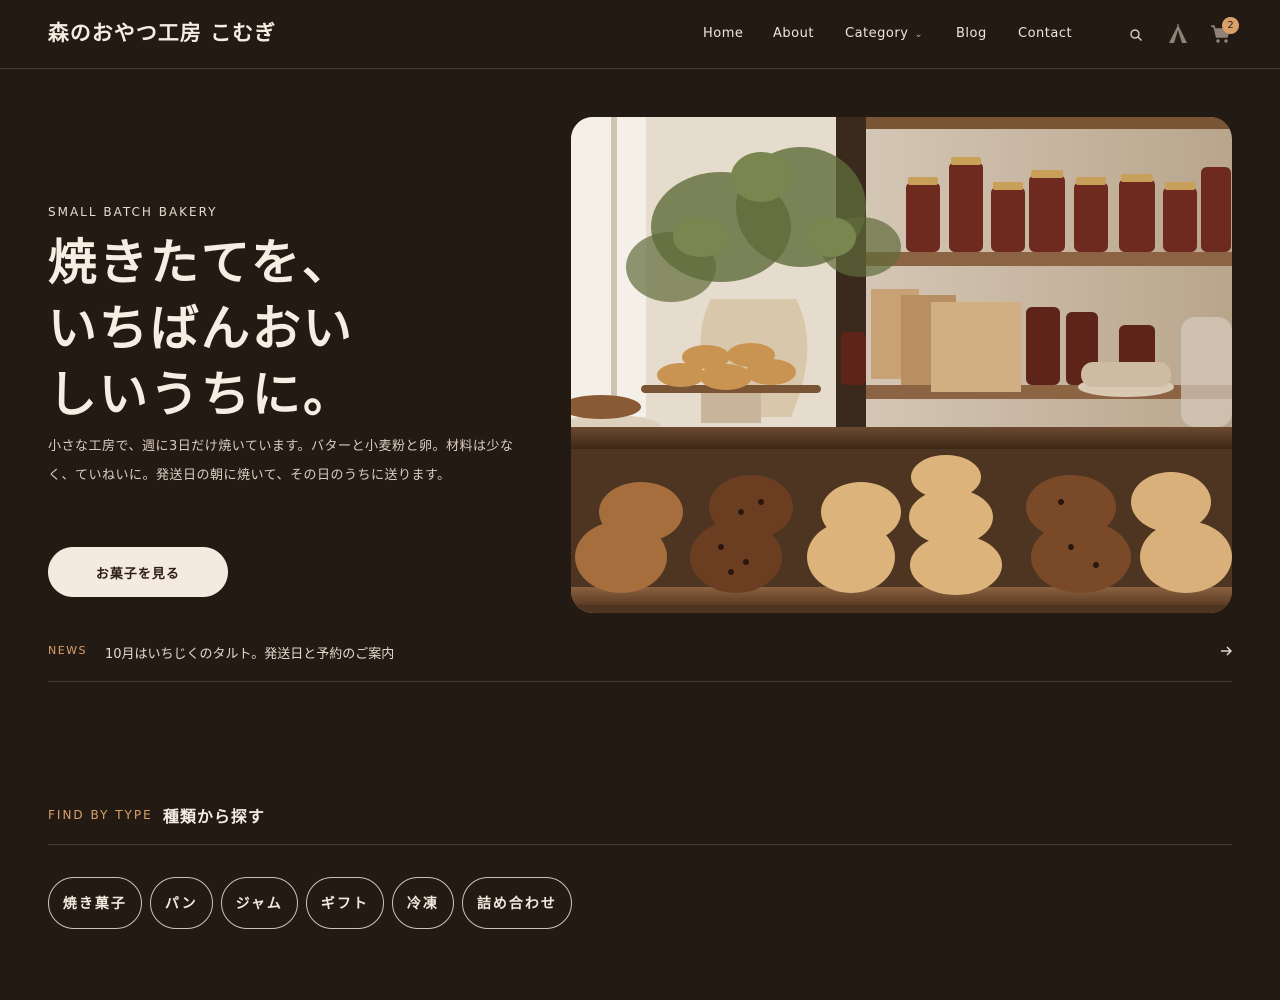 The height and width of the screenshot is (1000, 1280). Describe the element at coordinates (95, 903) in the screenshot. I see `chip-baked-sweets: 焼き菓子` at that location.